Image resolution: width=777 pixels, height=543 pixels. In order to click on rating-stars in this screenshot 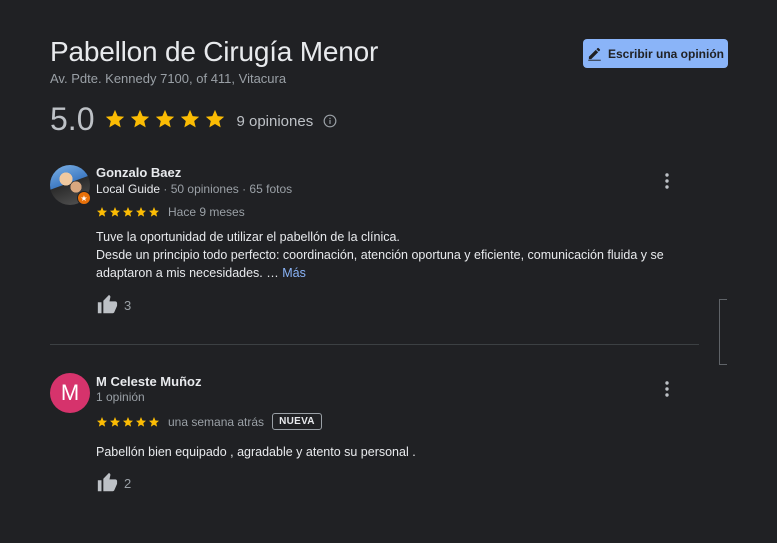, I will do `click(165, 119)`.